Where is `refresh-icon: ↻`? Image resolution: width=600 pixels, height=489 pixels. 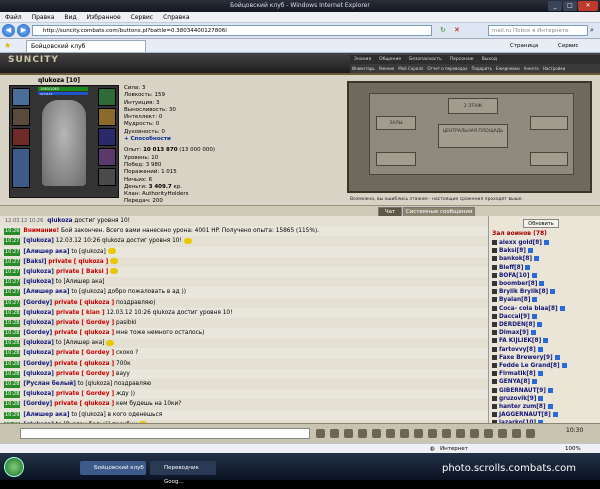 refresh-icon: ↻ is located at coordinates (443, 30).